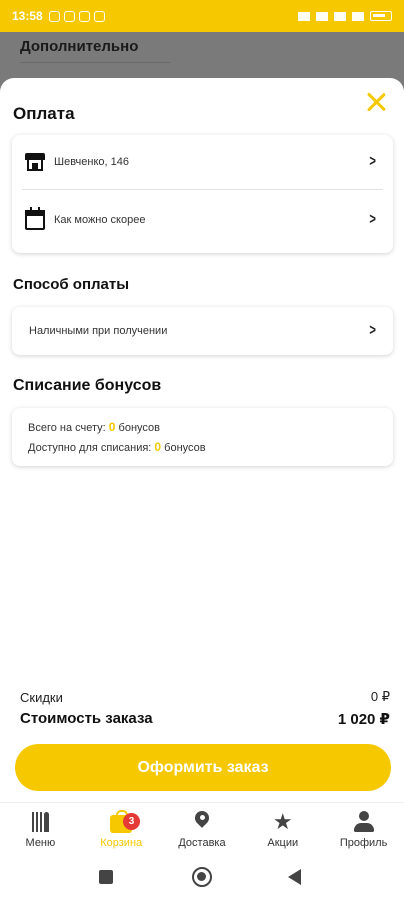 This screenshot has width=404, height=900. Describe the element at coordinates (71, 284) in the screenshot. I see `section-title-payment-method: Способ оплаты` at that location.